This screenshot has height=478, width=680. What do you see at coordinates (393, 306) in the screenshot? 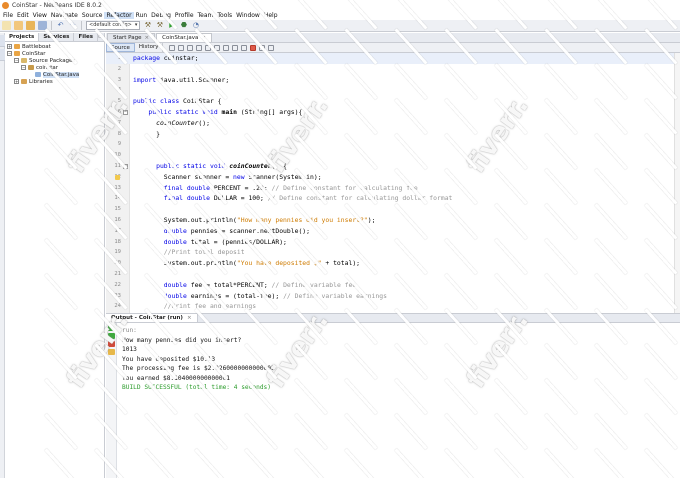
I see `code-line: 24 //Print fee and earnings` at bounding box center [393, 306].